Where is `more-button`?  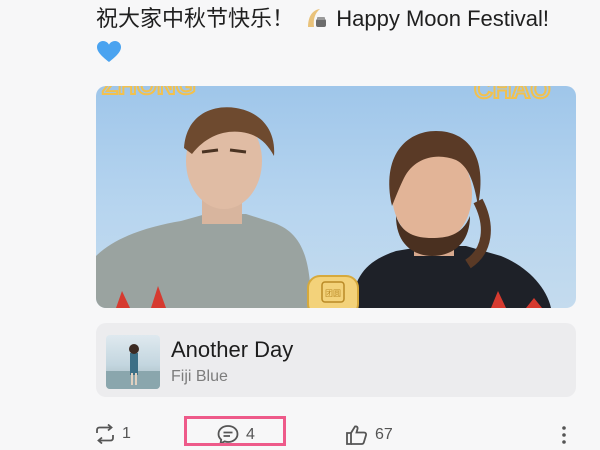
more-button is located at coordinates (564, 435).